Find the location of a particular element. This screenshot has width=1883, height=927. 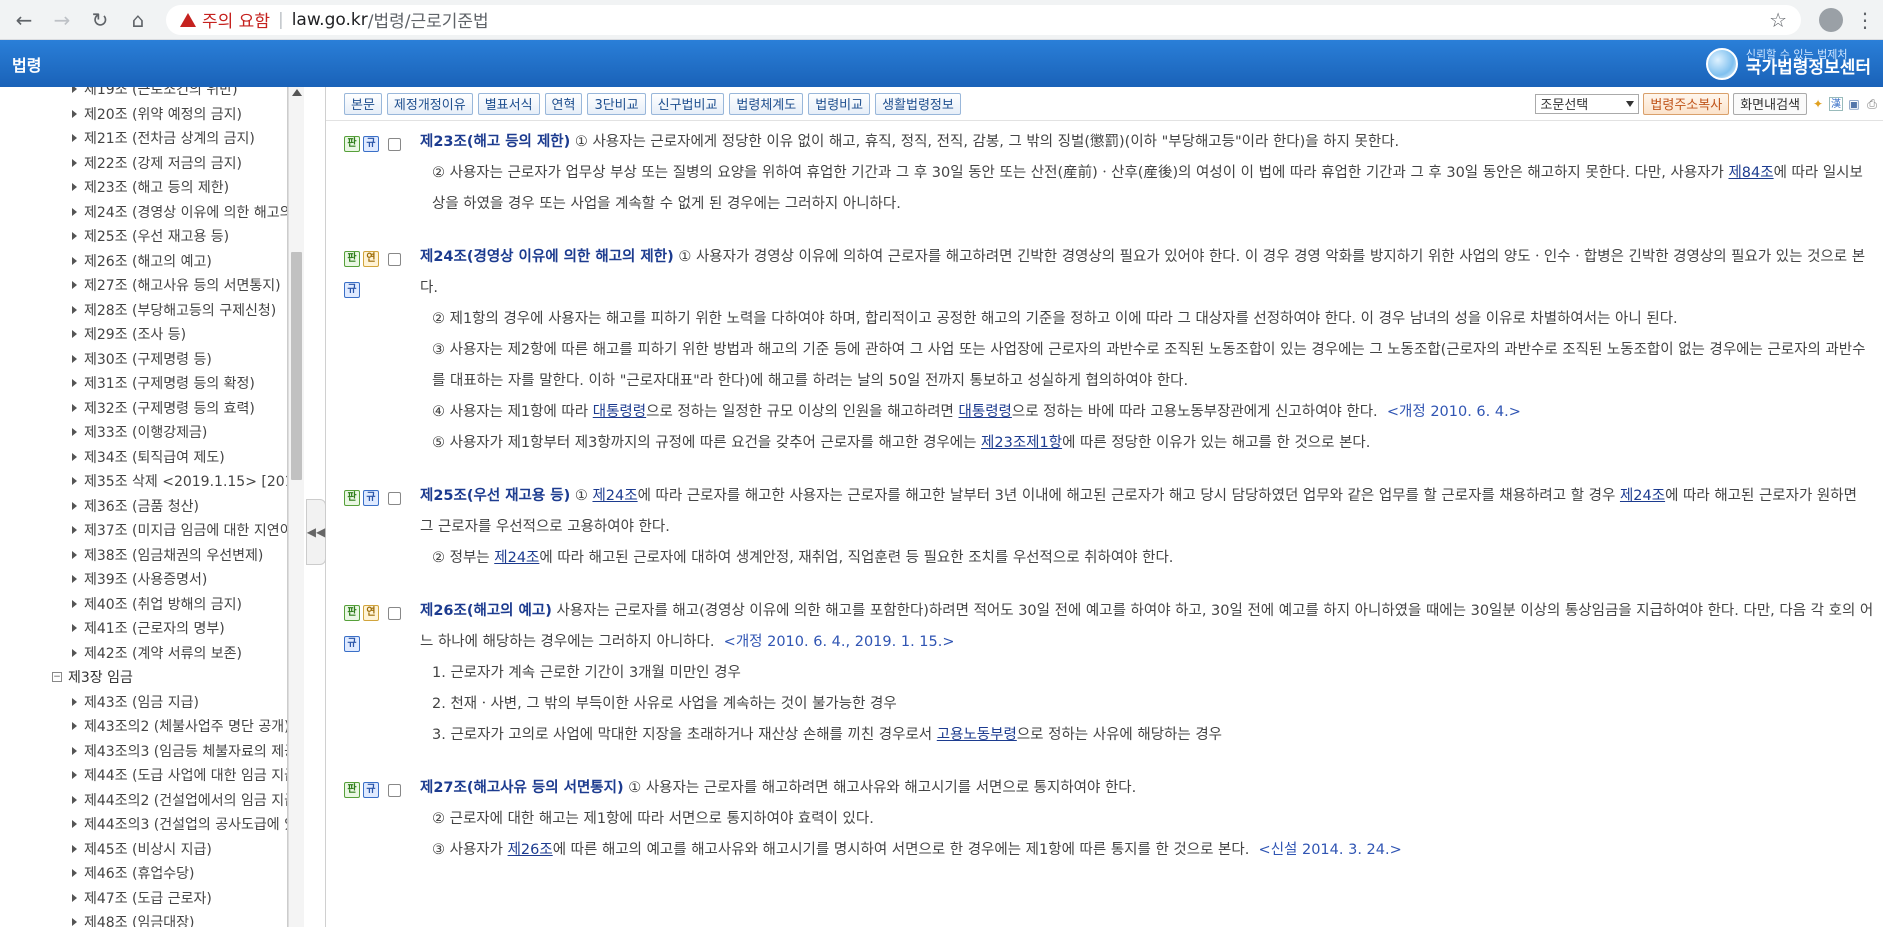

sidebar-tree-item: 제47조 (도급 근로자) is located at coordinates (142, 898).